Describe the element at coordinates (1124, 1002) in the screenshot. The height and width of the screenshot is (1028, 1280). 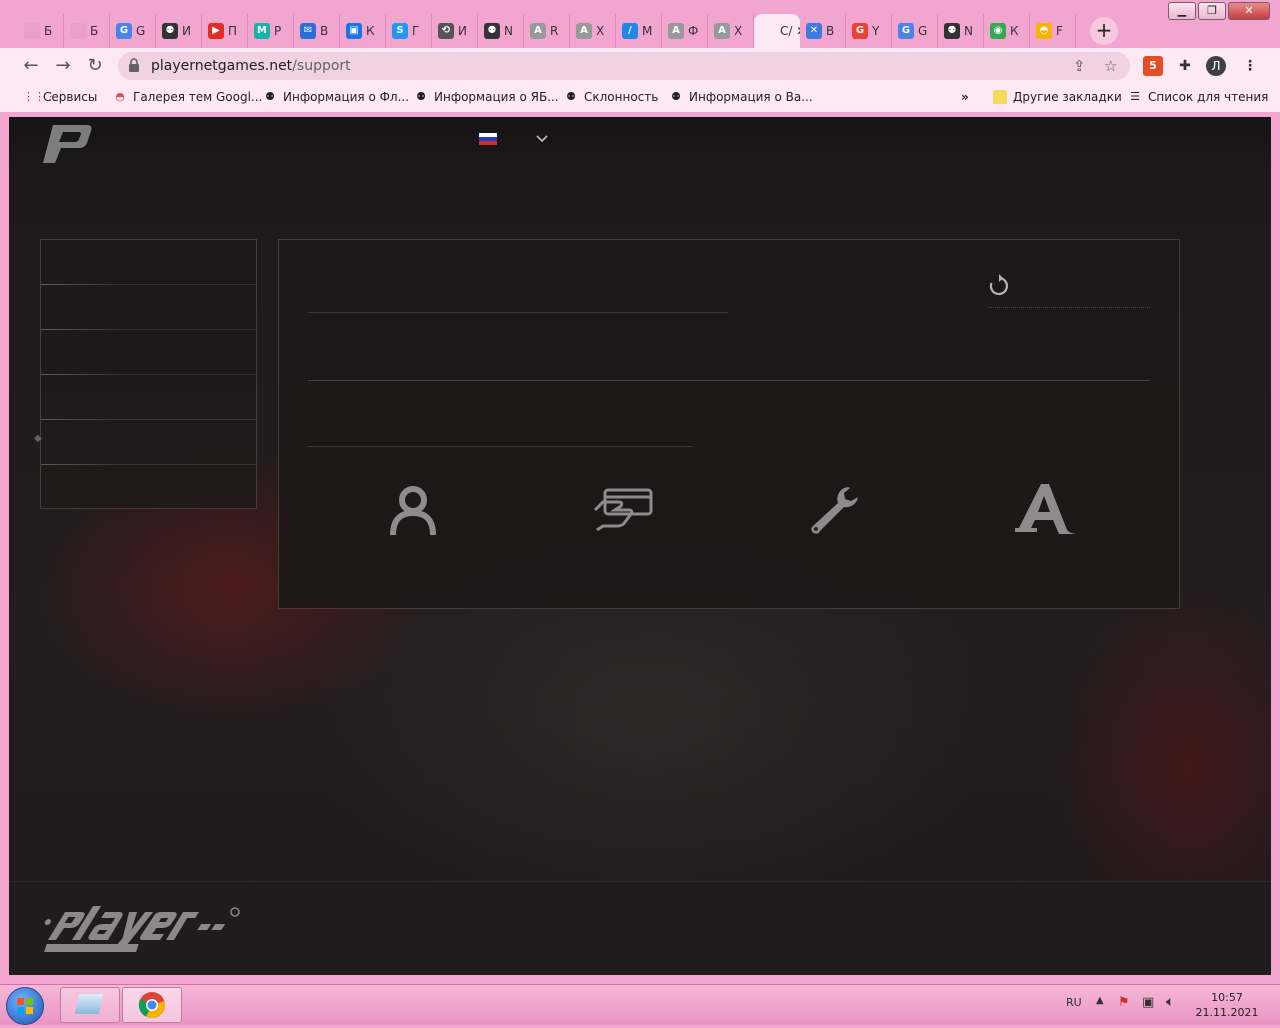
I see `flag-alert-icon: ⚑` at that location.